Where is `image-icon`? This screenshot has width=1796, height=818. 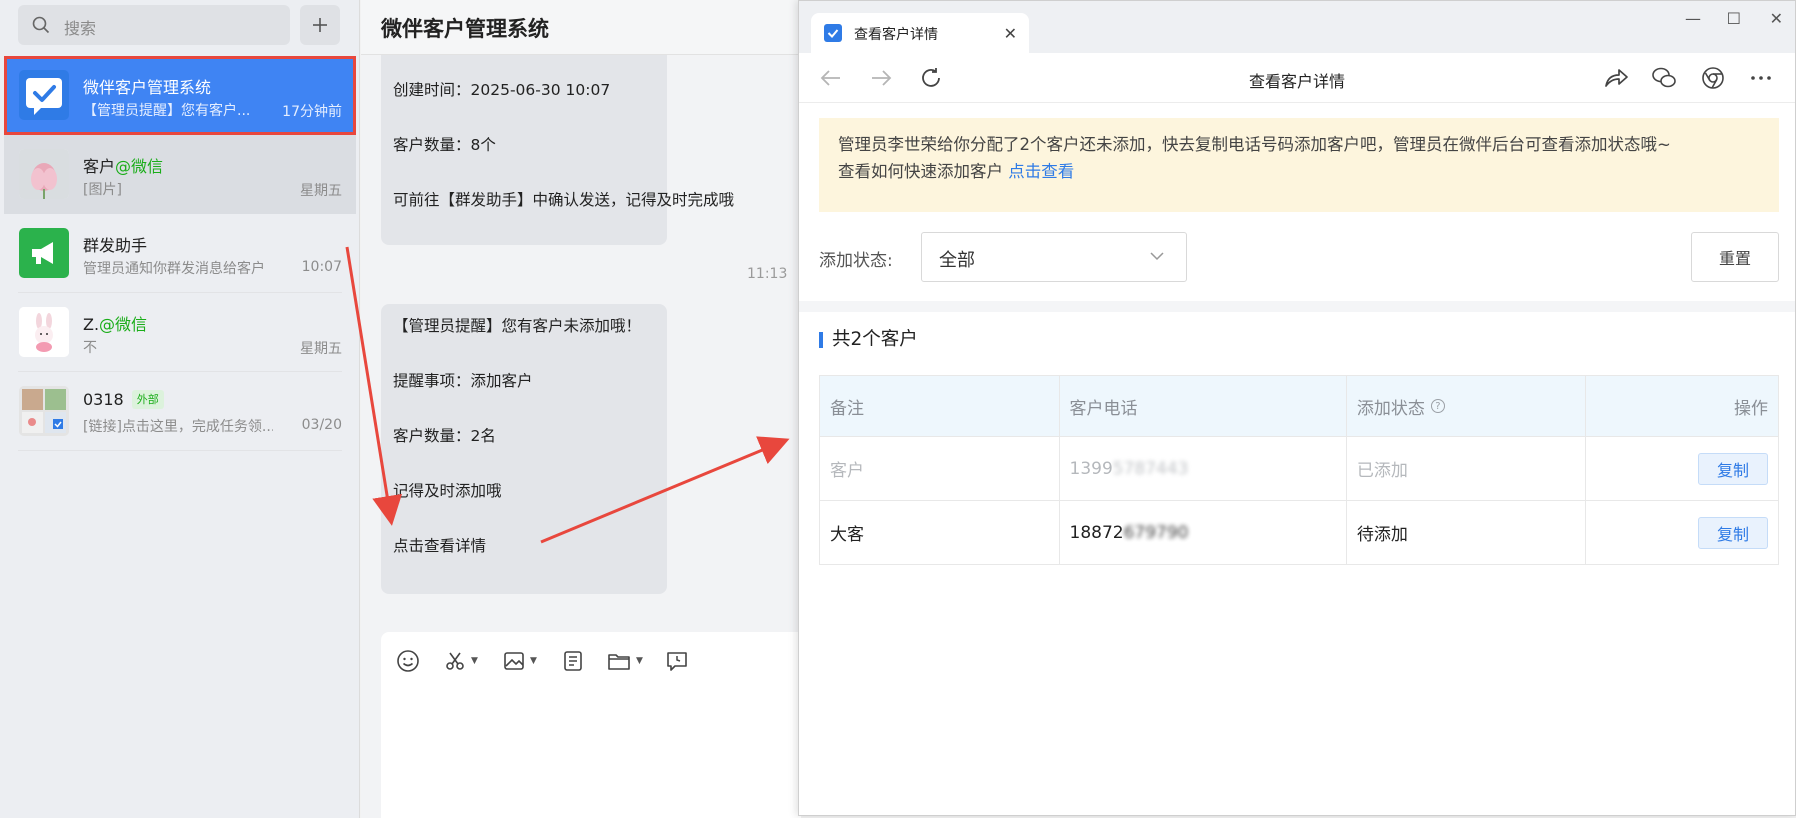
image-icon is located at coordinates (514, 661).